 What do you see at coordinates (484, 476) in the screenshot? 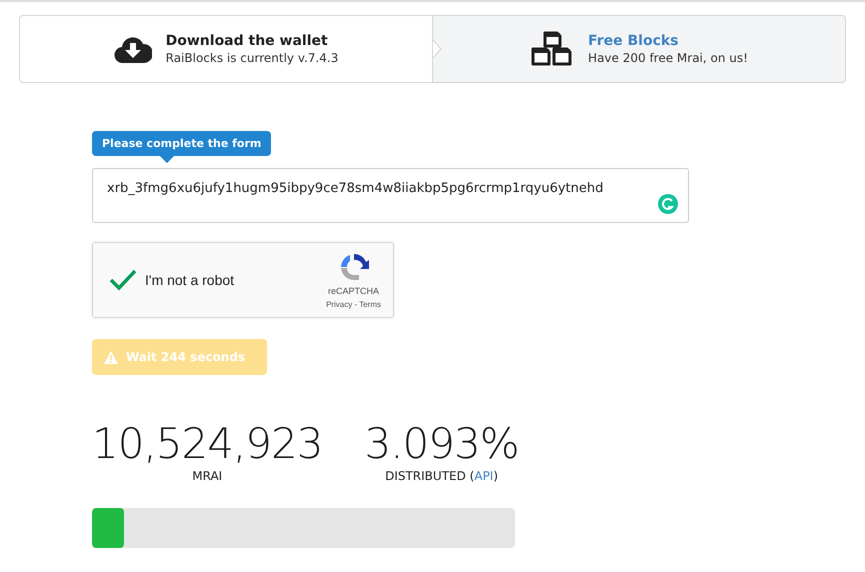
I see `api-link: API` at bounding box center [484, 476].